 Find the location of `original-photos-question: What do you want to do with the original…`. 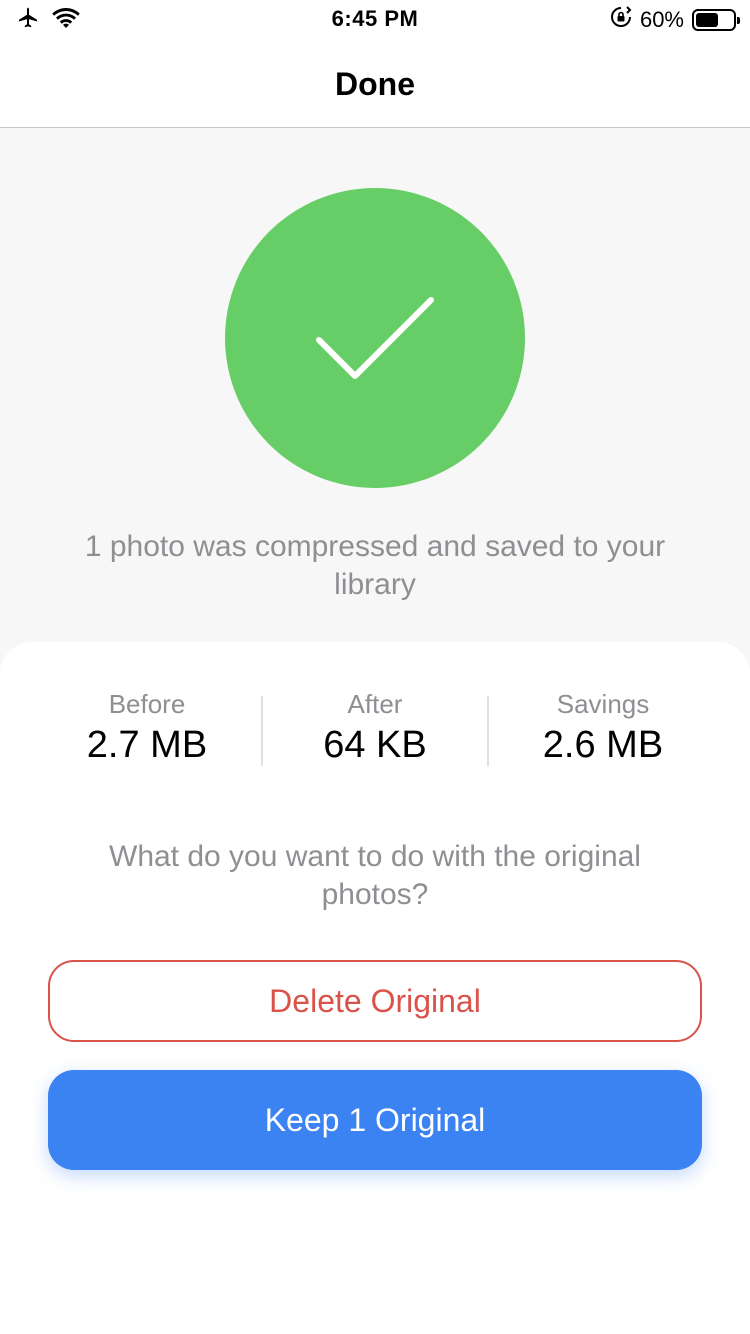

original-photos-question: What do you want to do with the original… is located at coordinates (375, 875).